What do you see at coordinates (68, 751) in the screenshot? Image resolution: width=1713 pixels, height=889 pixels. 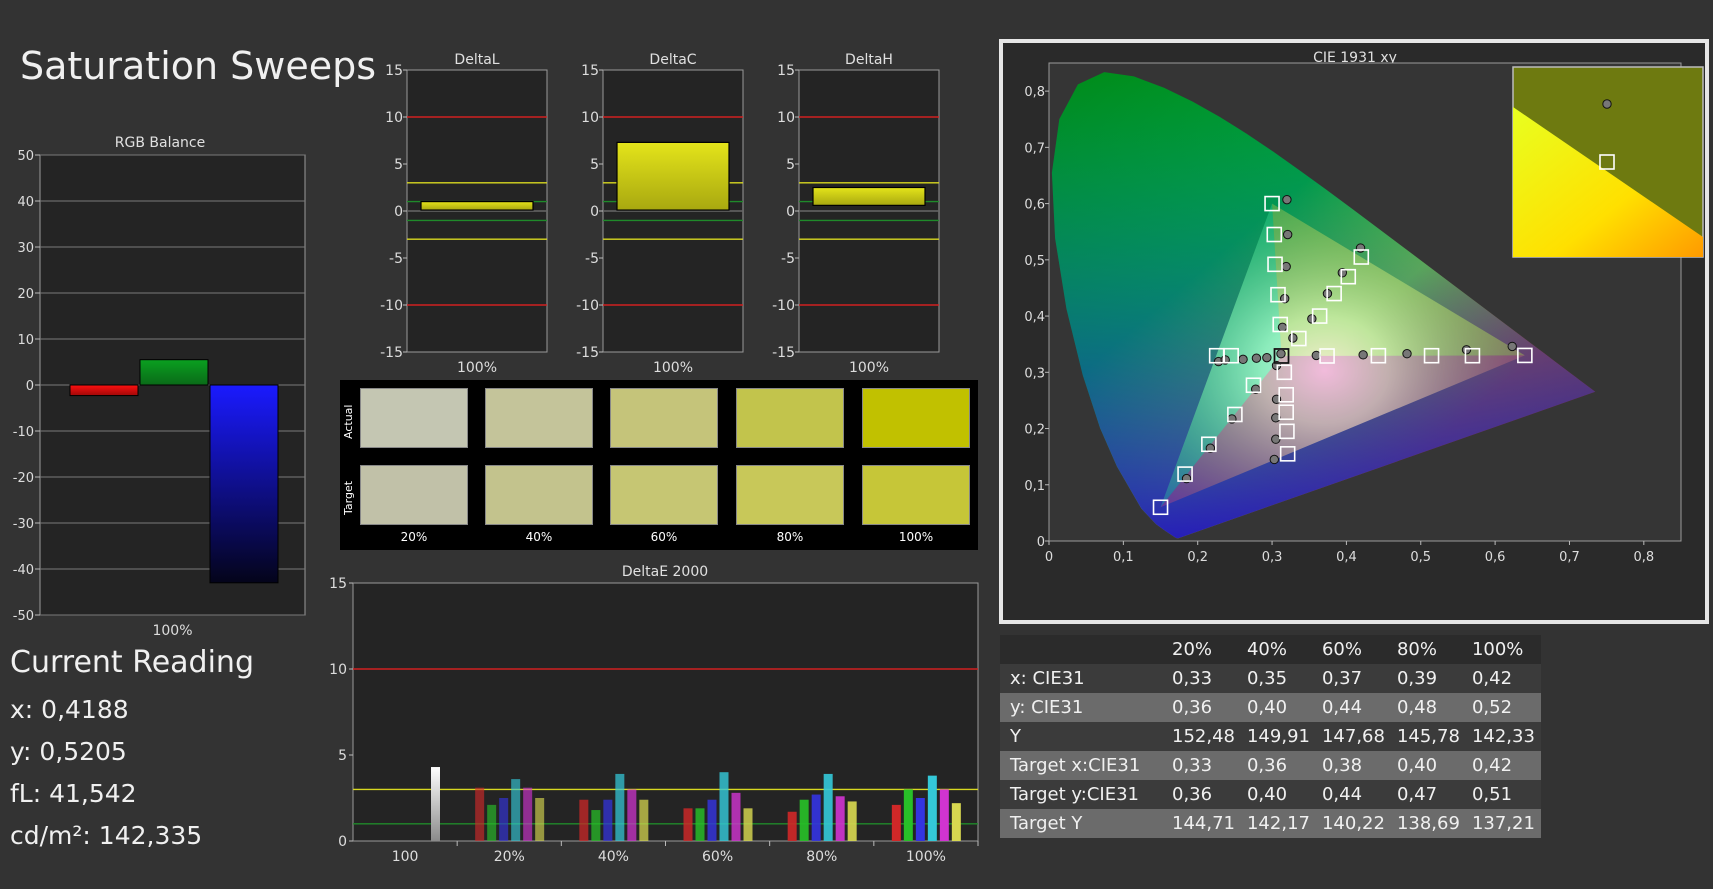 I see `reading-y: y: 0,5205` at bounding box center [68, 751].